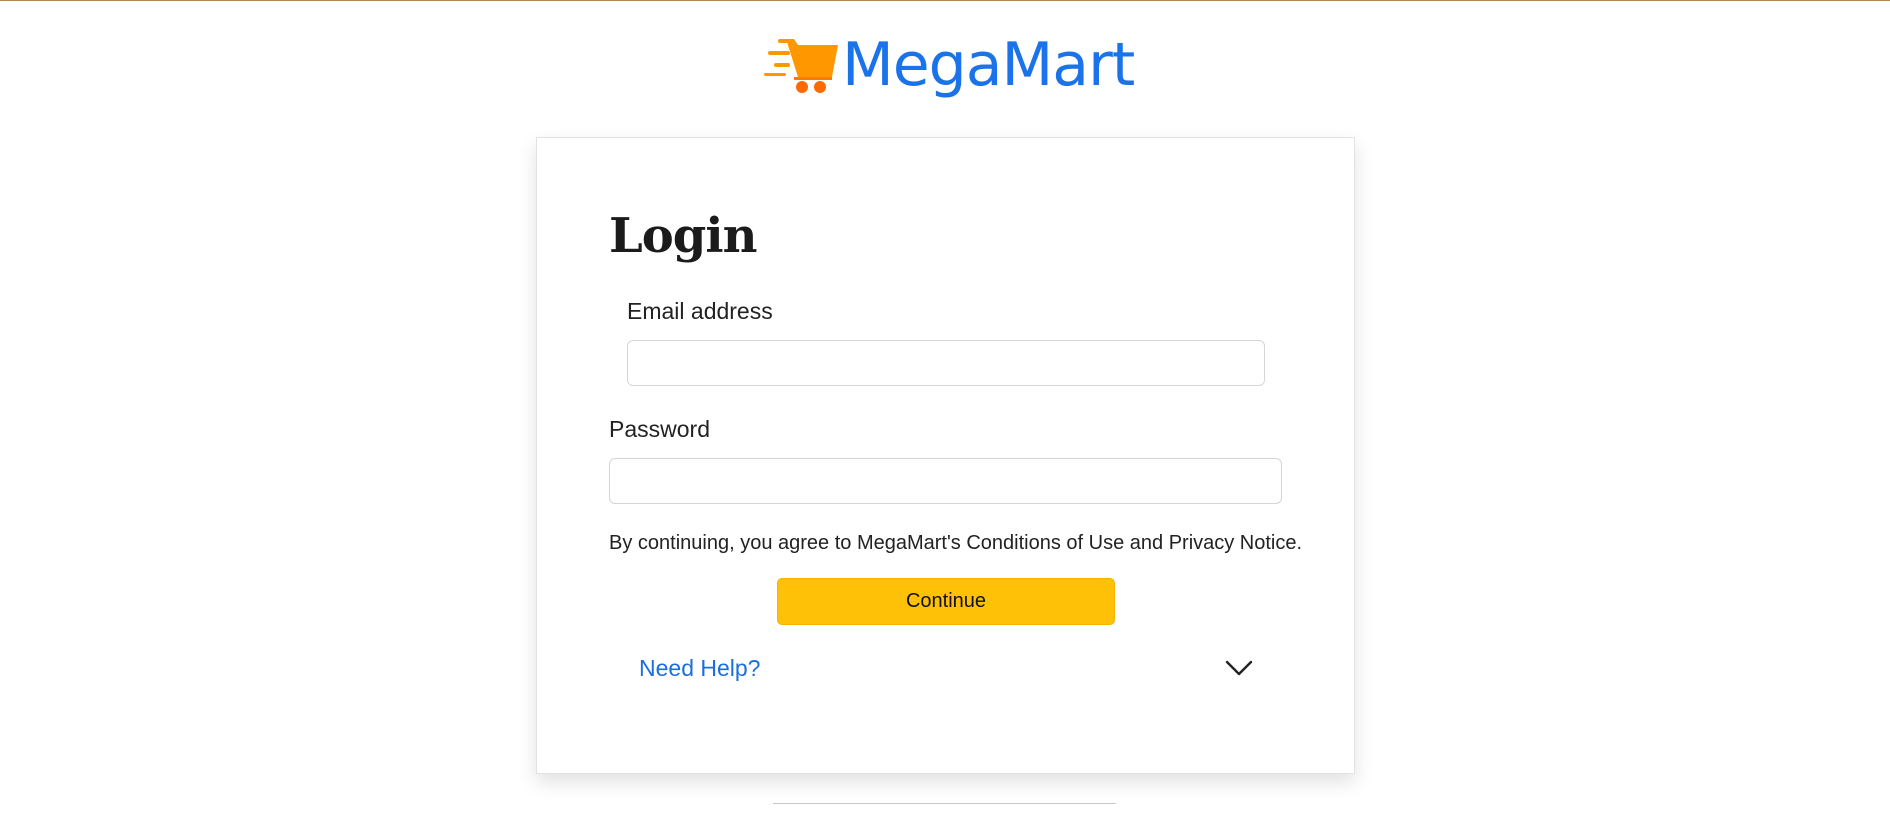 The width and height of the screenshot is (1890, 838). Describe the element at coordinates (683, 236) in the screenshot. I see `login-heading: Login` at that location.